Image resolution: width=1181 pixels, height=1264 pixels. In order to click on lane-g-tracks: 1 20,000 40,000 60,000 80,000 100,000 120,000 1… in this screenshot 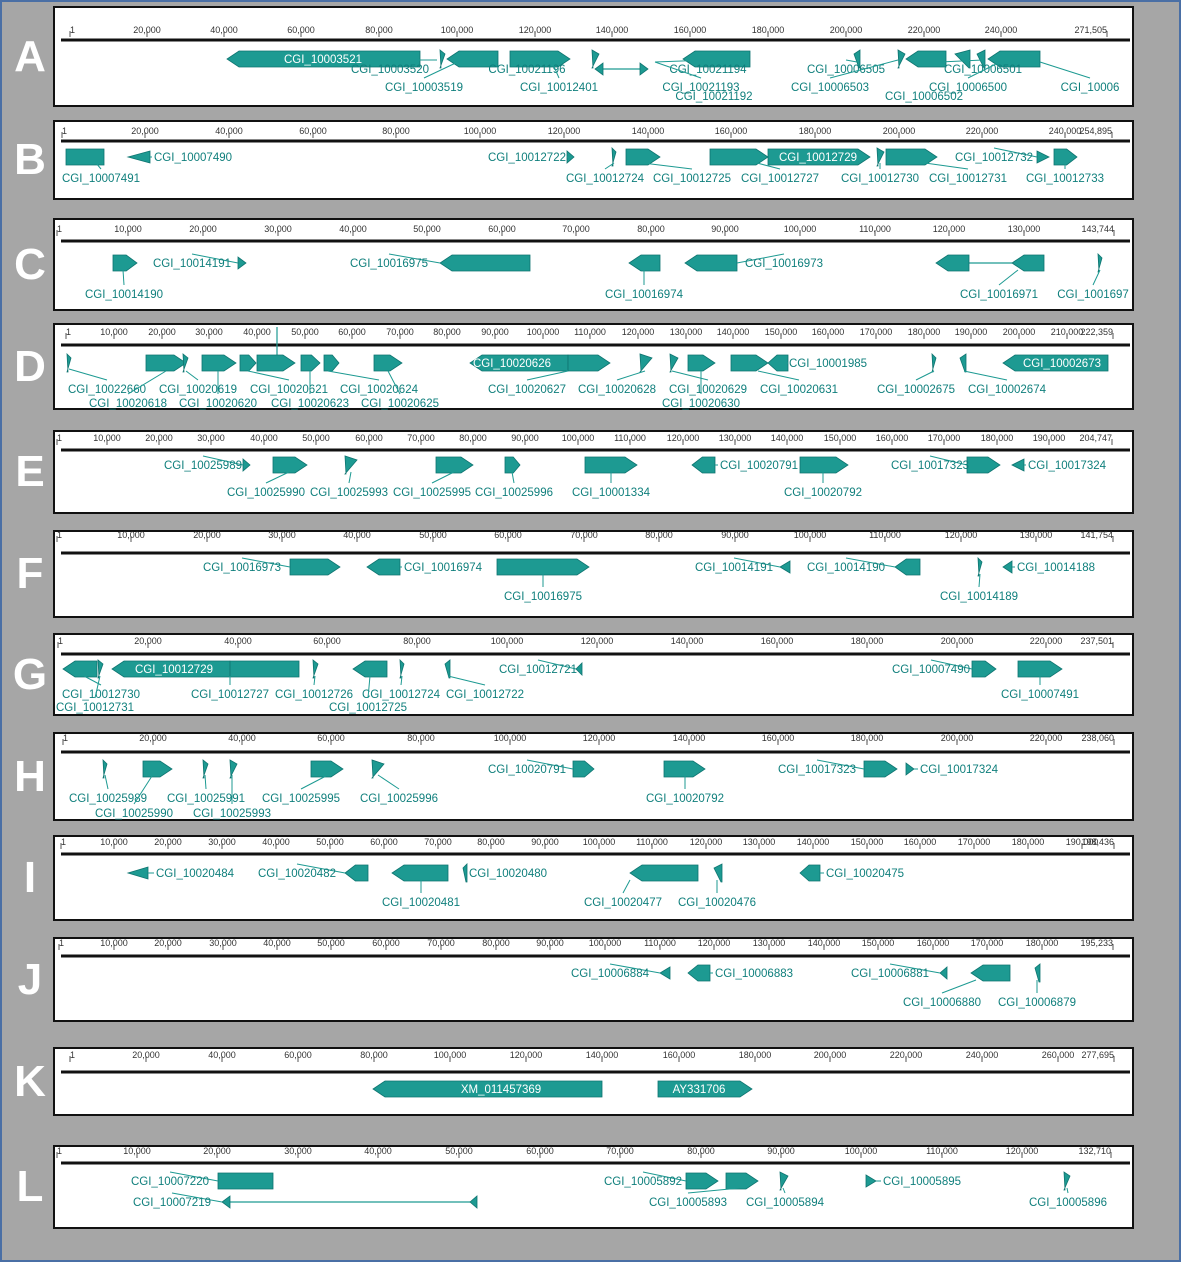, I will do `click(593, 675)`.